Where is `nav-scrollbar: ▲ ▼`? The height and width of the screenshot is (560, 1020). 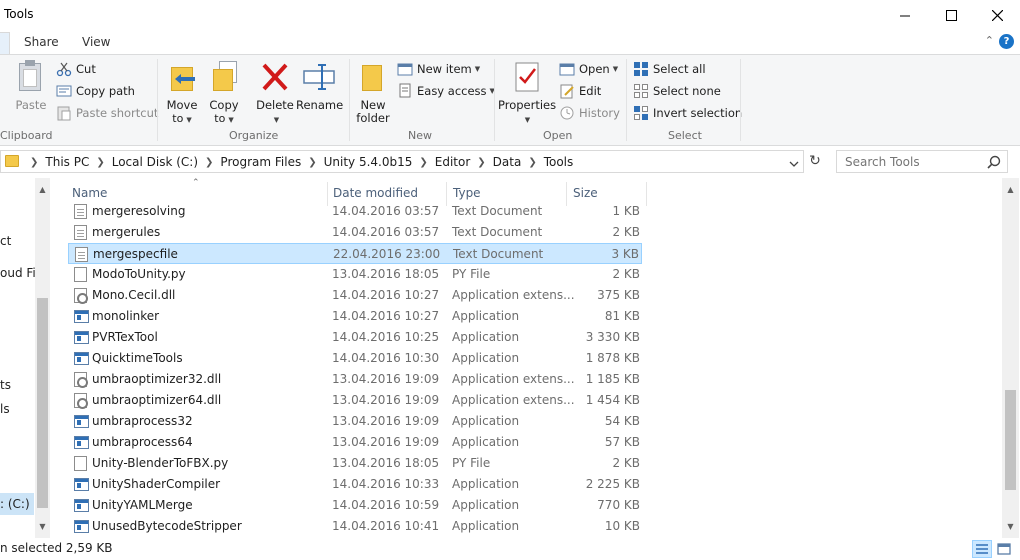 nav-scrollbar: ▲ ▼ is located at coordinates (42, 358).